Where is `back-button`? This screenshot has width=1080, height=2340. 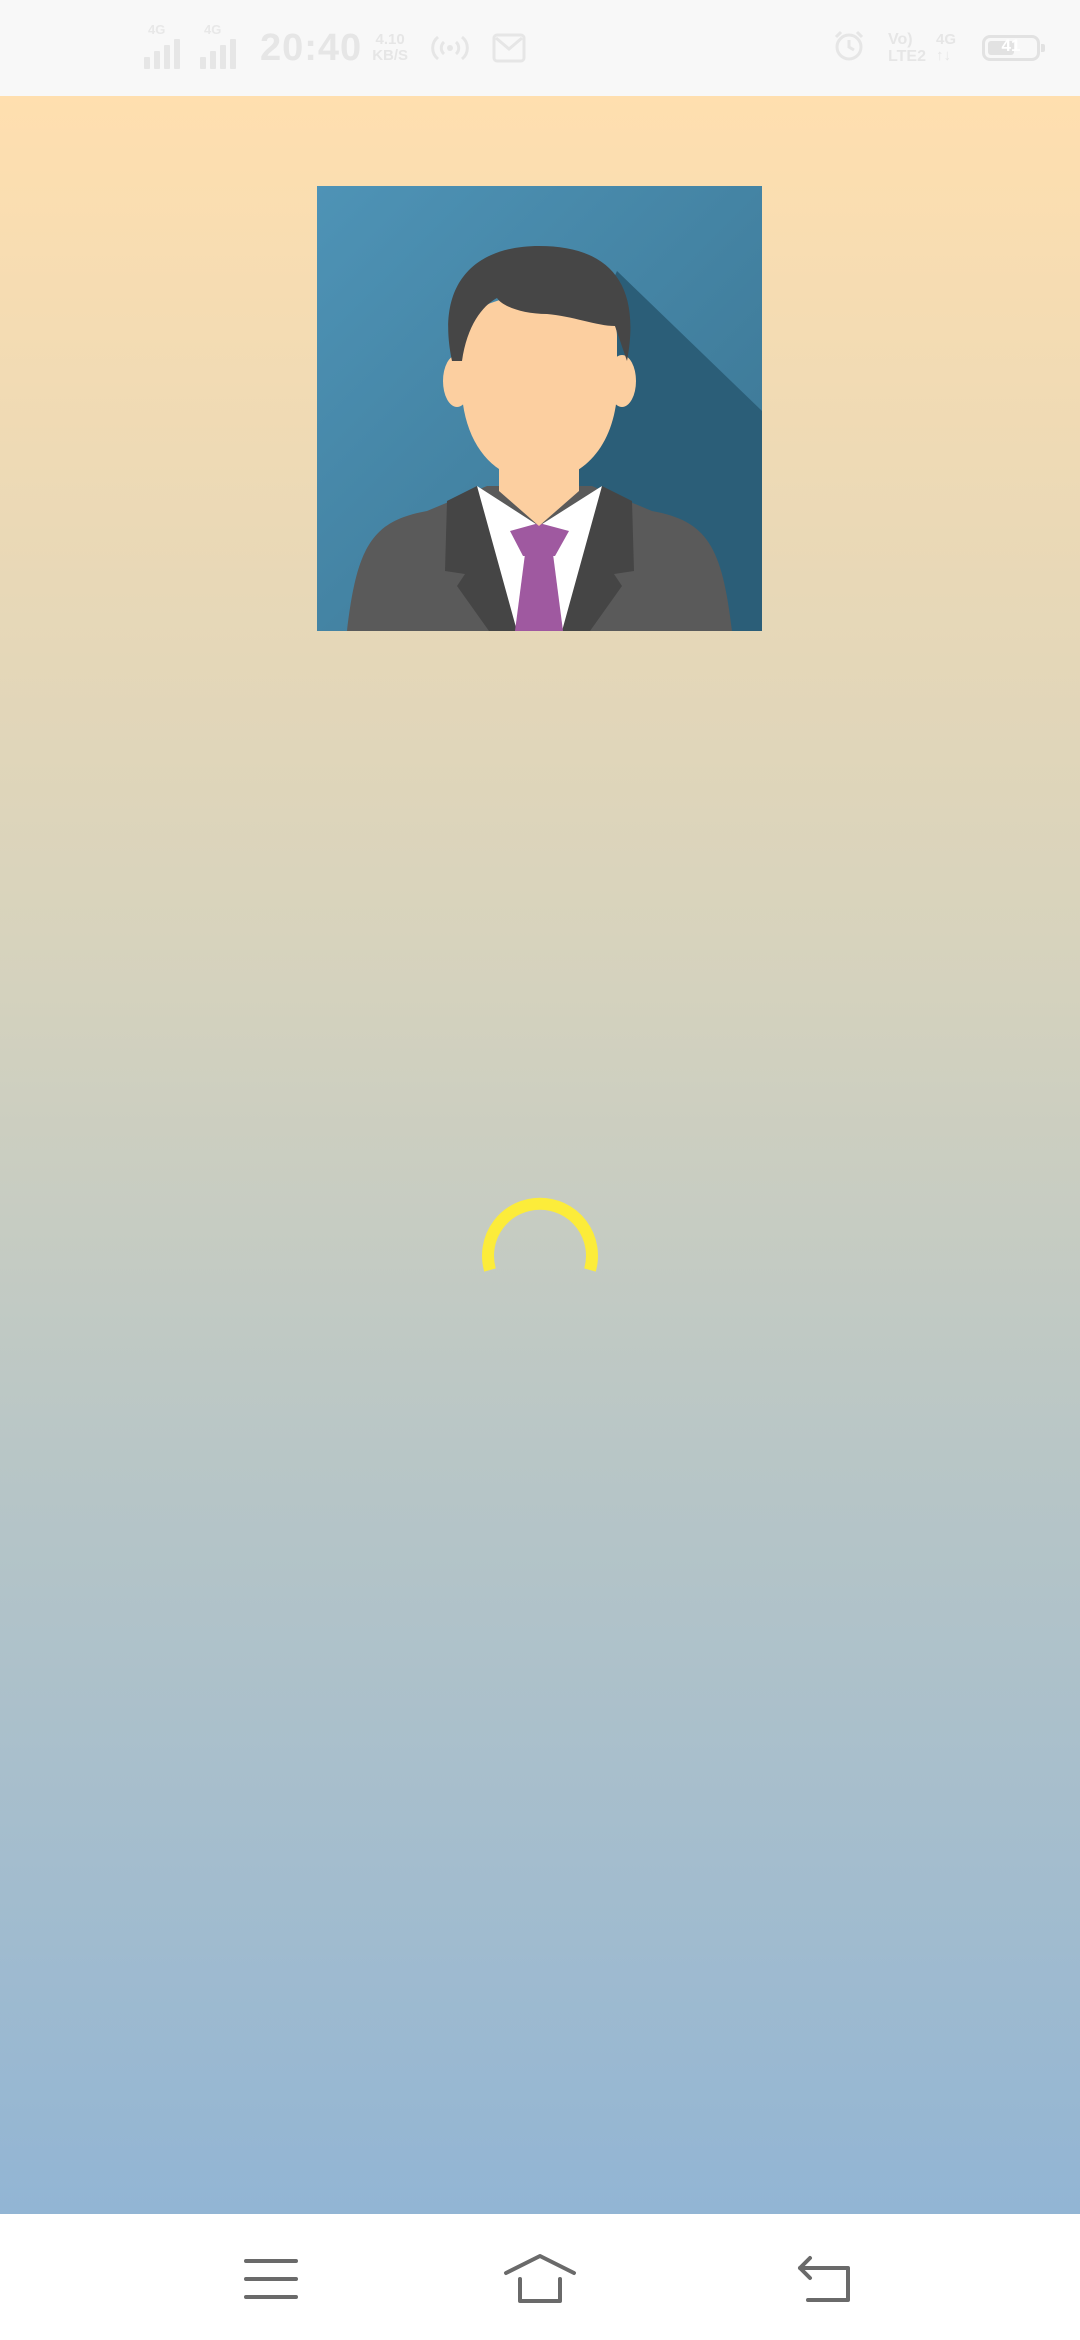 back-button is located at coordinates (824, 2279).